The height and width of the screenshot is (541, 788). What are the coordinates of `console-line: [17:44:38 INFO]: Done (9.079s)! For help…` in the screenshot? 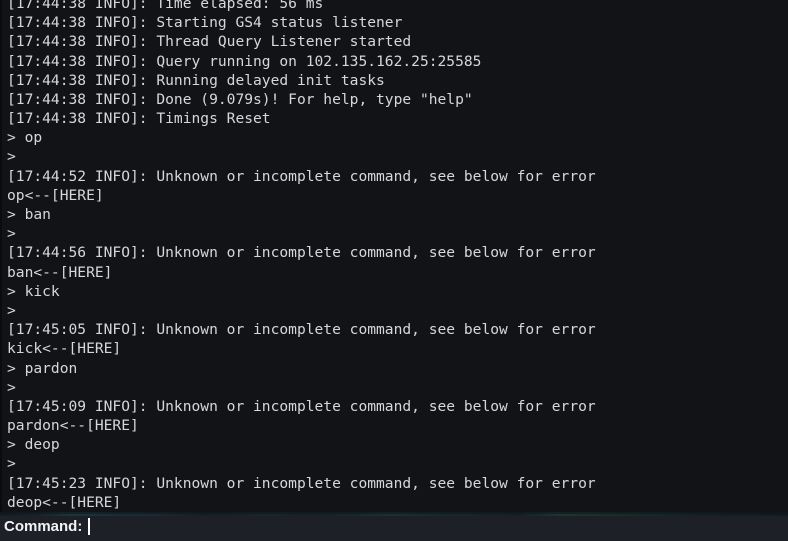 It's located at (240, 99).